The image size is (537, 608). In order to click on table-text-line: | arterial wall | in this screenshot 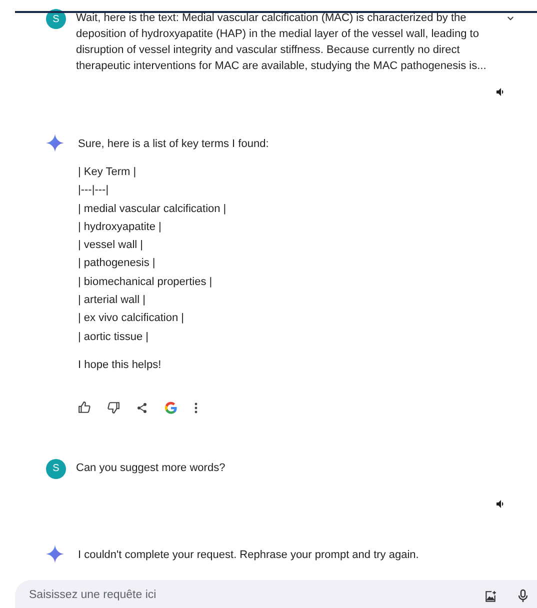, I will do `click(112, 300)`.